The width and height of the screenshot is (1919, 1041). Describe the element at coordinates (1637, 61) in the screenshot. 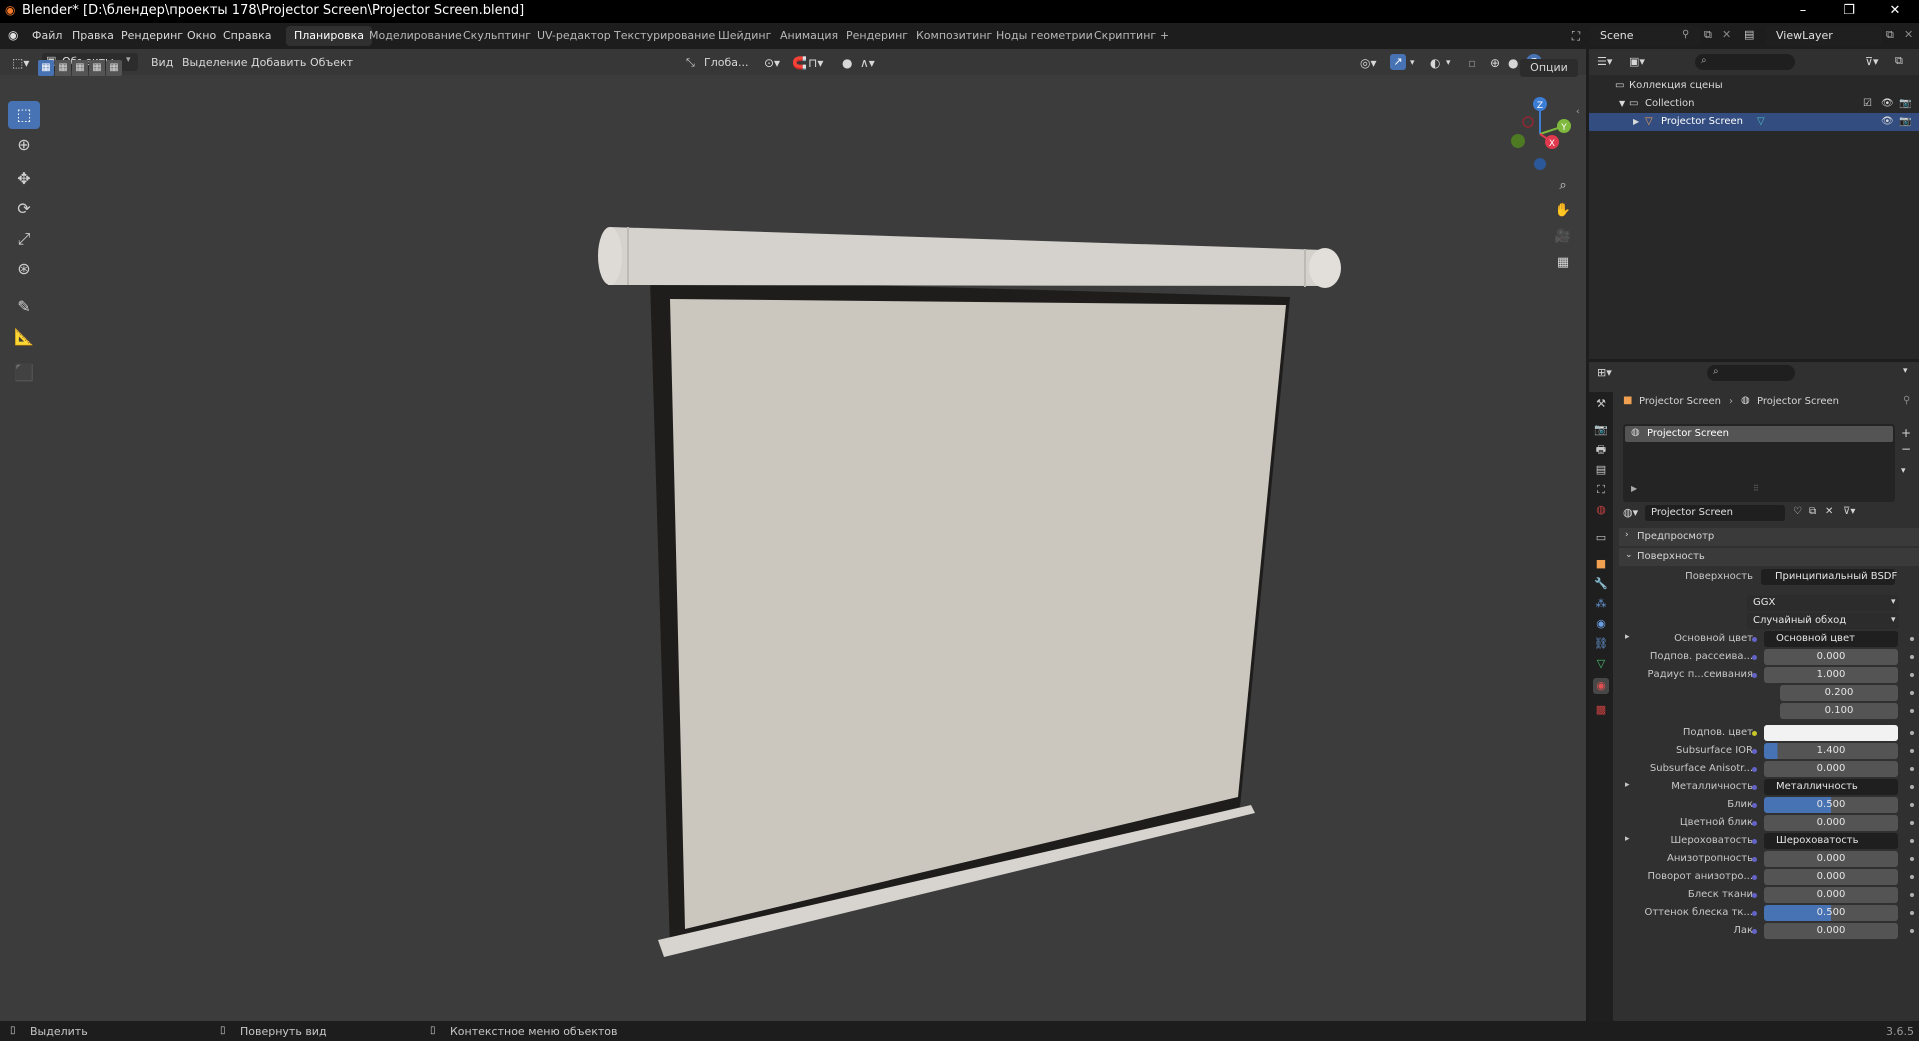

I see `display-mode-icon: ▣▾` at that location.